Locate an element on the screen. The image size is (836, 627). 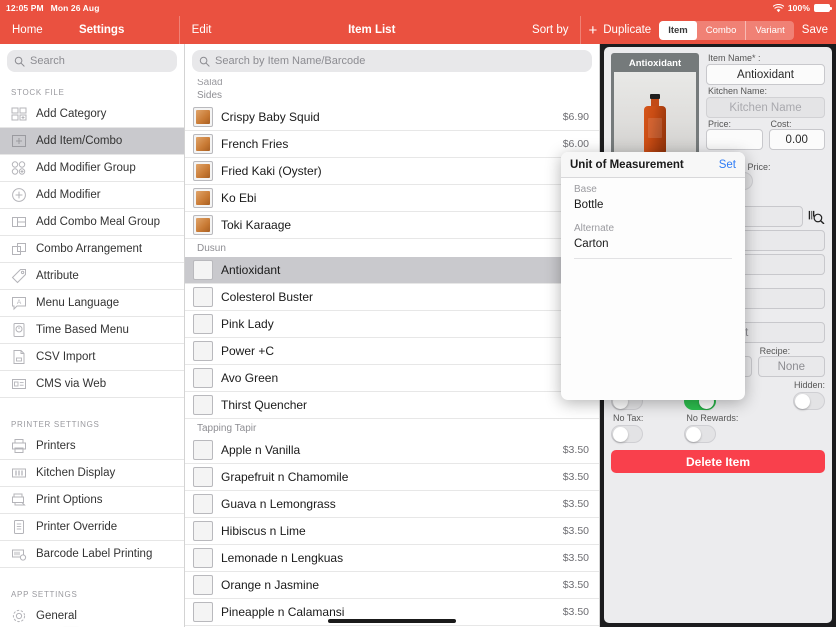
no-rewards-toggle is located at coordinates (700, 434).